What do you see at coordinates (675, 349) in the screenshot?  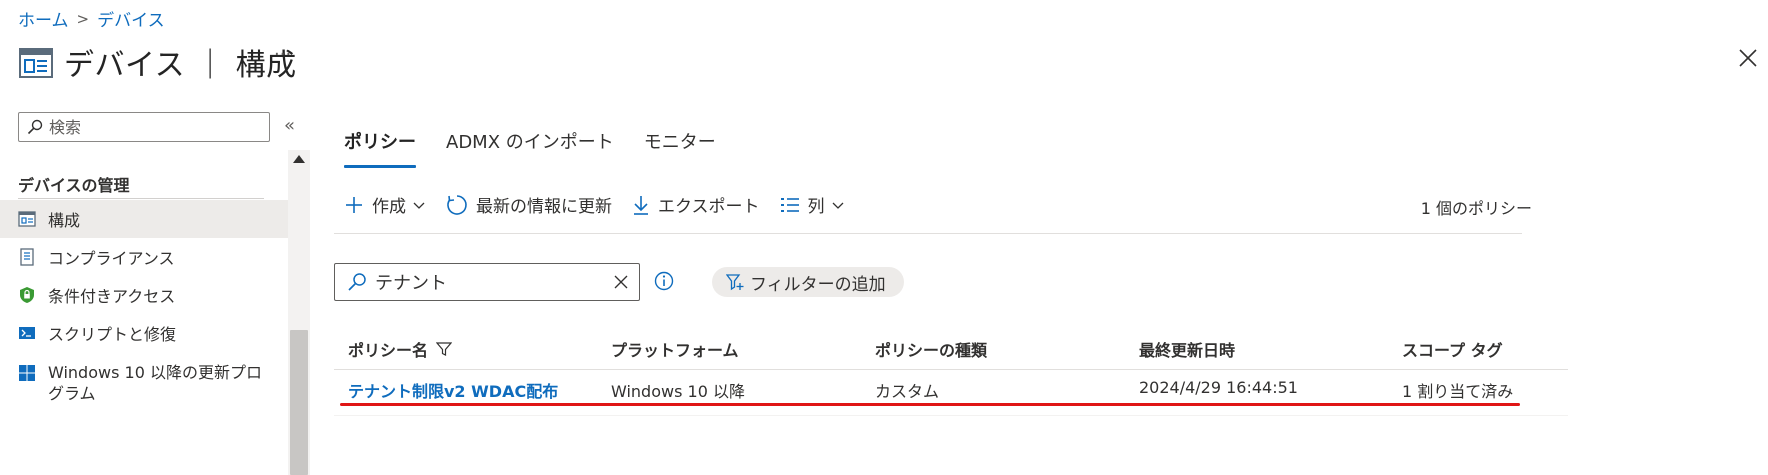 I see `column-header-platform: プラットフォーム` at bounding box center [675, 349].